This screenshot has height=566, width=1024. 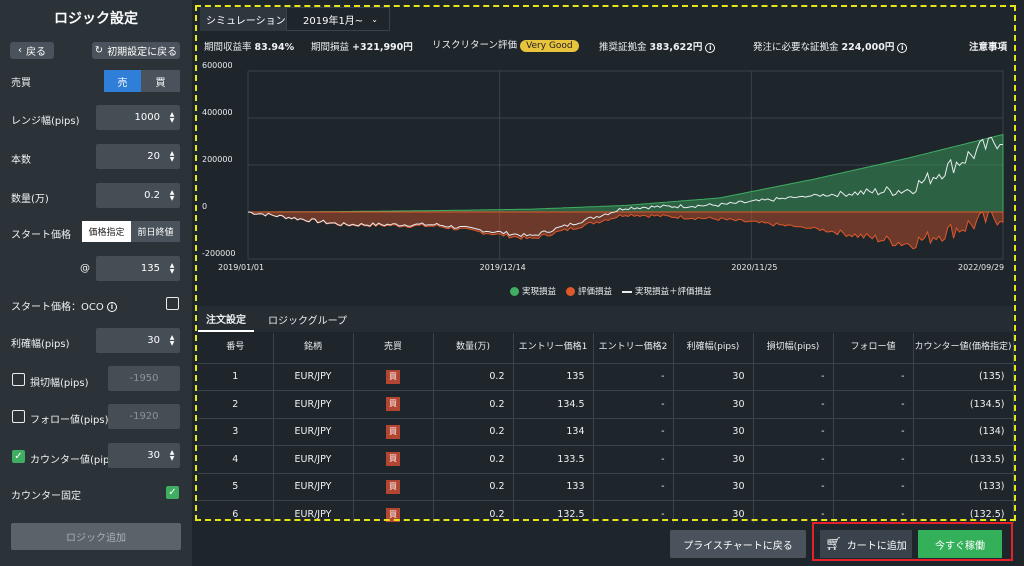 What do you see at coordinates (138, 156) in the screenshot?
I see `count-input: 20 ▲ ▼` at bounding box center [138, 156].